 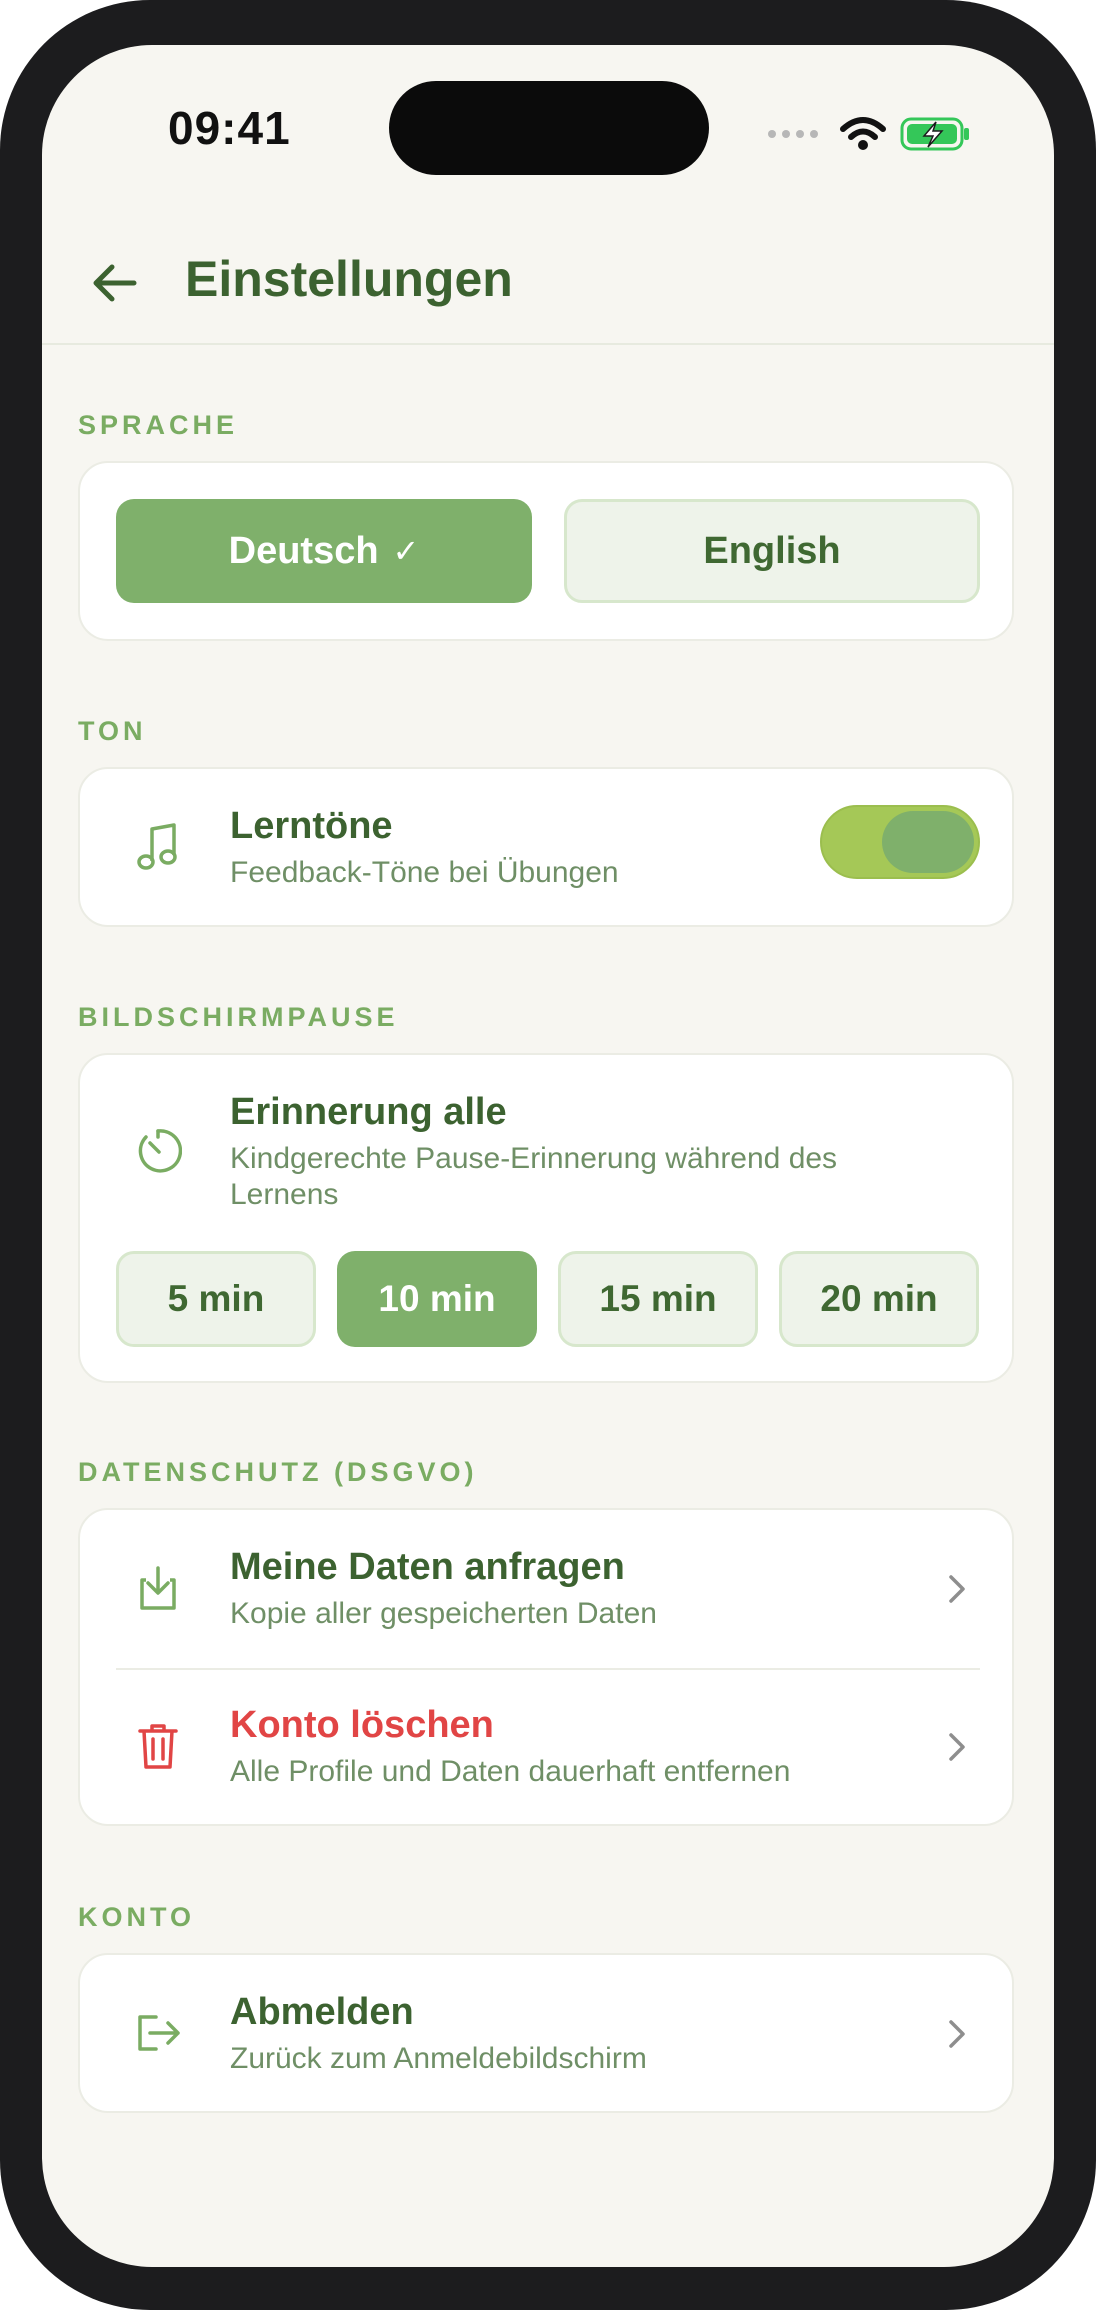 What do you see at coordinates (322, 2012) in the screenshot?
I see `logout-title: Abmelden` at bounding box center [322, 2012].